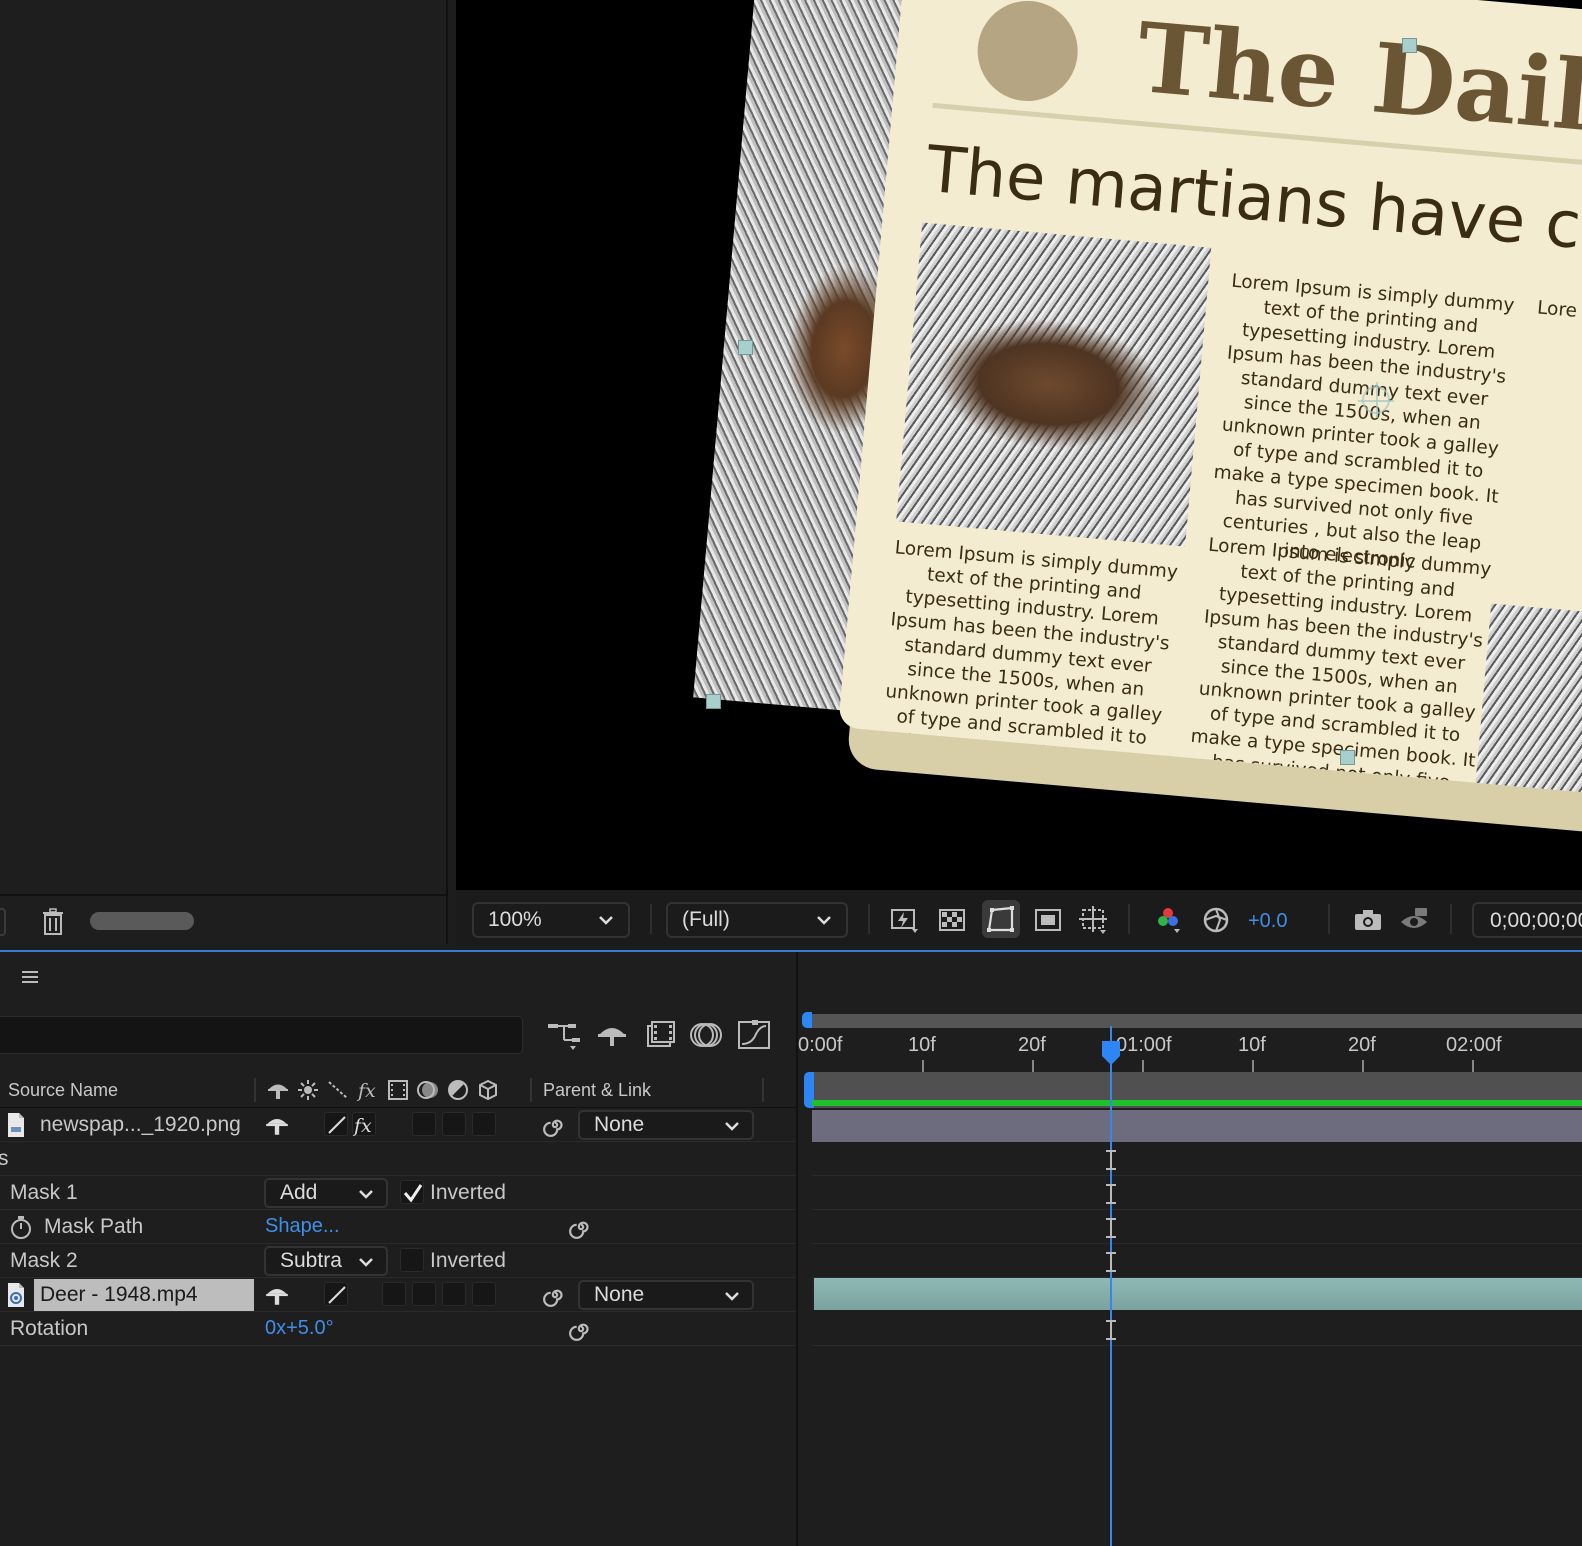 The width and height of the screenshot is (1582, 1546). Describe the element at coordinates (119, 1295) in the screenshot. I see `layer-name: Deer - 1948.mp4` at that location.